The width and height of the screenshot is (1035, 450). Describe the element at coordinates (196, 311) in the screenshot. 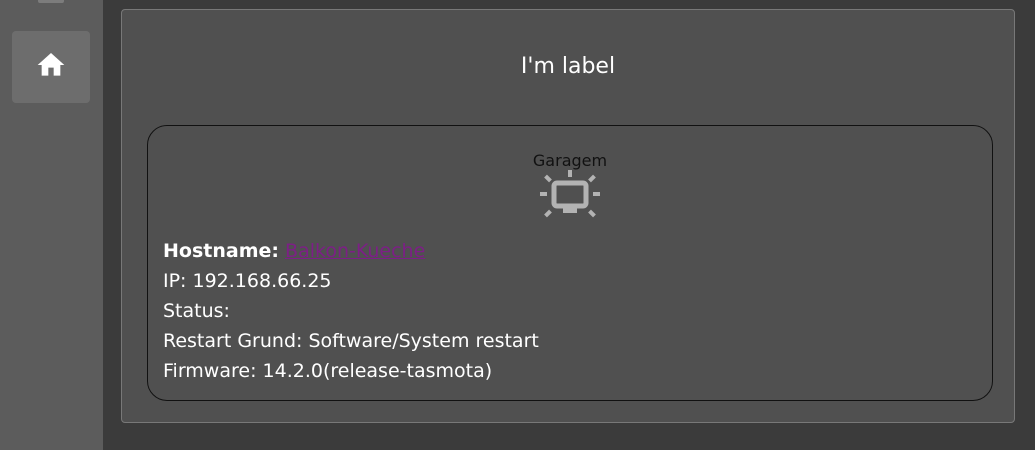

I see `status-row: Status:` at that location.